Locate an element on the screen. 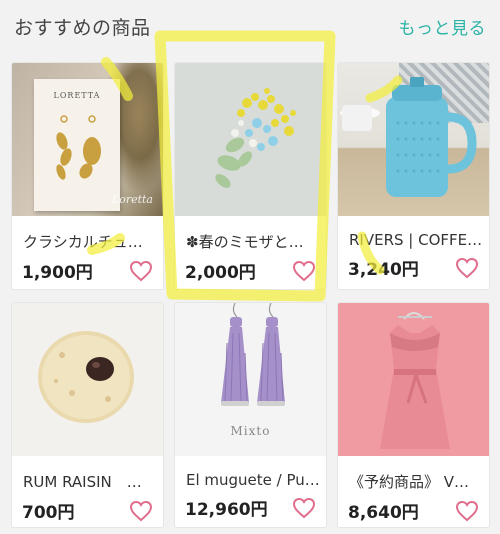 The image size is (500, 534). coffee-press-graphic is located at coordinates (408, 137).